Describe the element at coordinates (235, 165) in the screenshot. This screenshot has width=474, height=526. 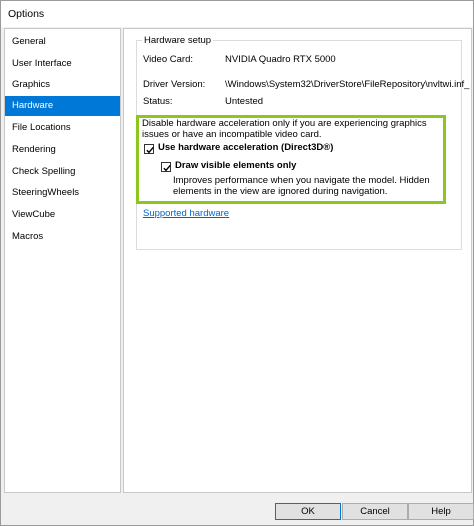
I see `draw-visible-elements-label: Draw visible elements only` at that location.